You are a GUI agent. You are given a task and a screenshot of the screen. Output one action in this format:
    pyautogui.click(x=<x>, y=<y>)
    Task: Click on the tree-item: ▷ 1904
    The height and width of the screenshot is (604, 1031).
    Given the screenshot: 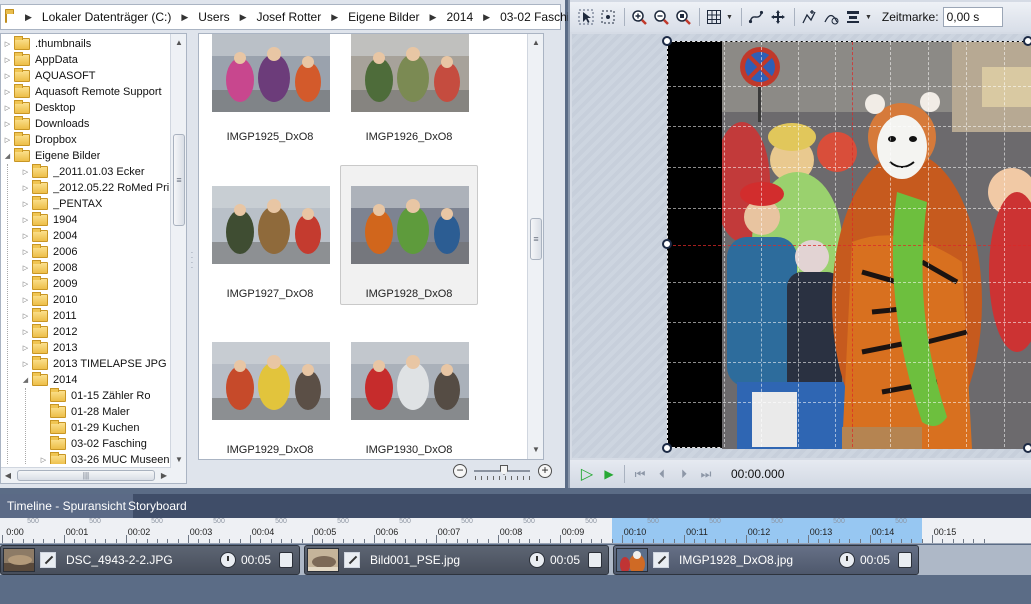 What is the action you would take?
    pyautogui.click(x=49, y=220)
    